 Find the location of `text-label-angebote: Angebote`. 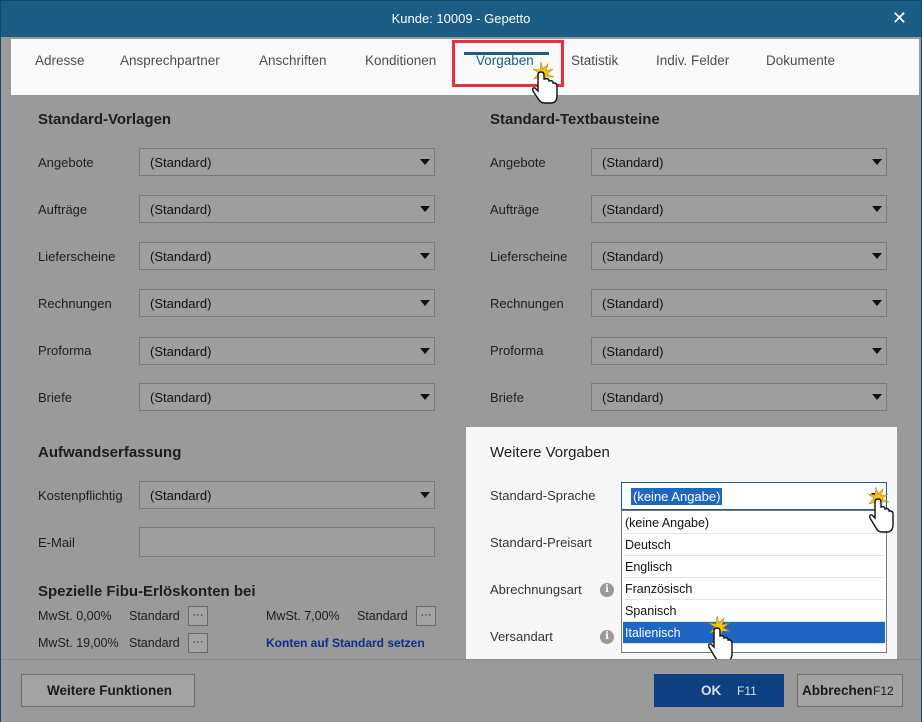

text-label-angebote: Angebote is located at coordinates (518, 162).